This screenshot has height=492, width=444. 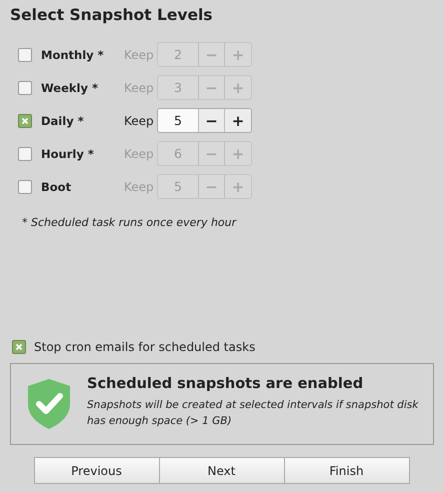 I want to click on wizard-button: Finish, so click(x=347, y=470).